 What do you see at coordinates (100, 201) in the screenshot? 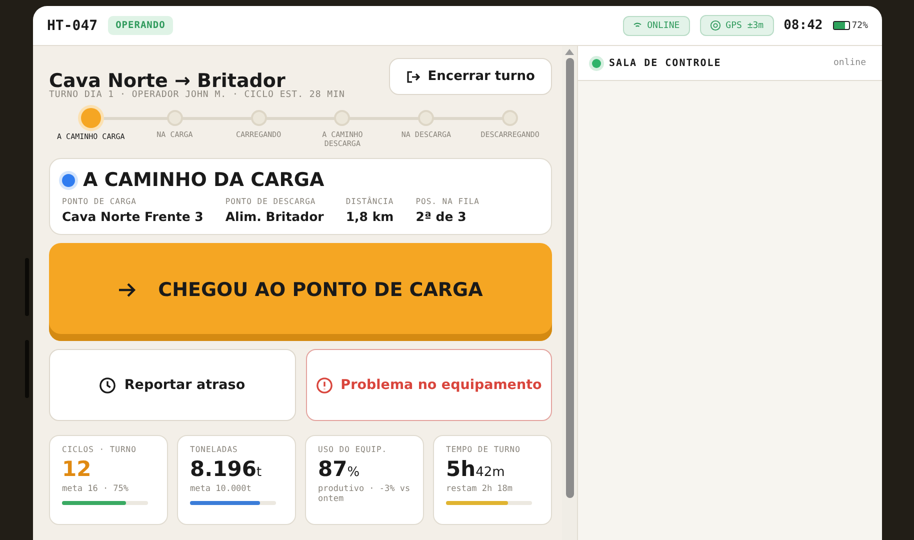
I see `field-label: PONTO DE CARGA` at bounding box center [100, 201].